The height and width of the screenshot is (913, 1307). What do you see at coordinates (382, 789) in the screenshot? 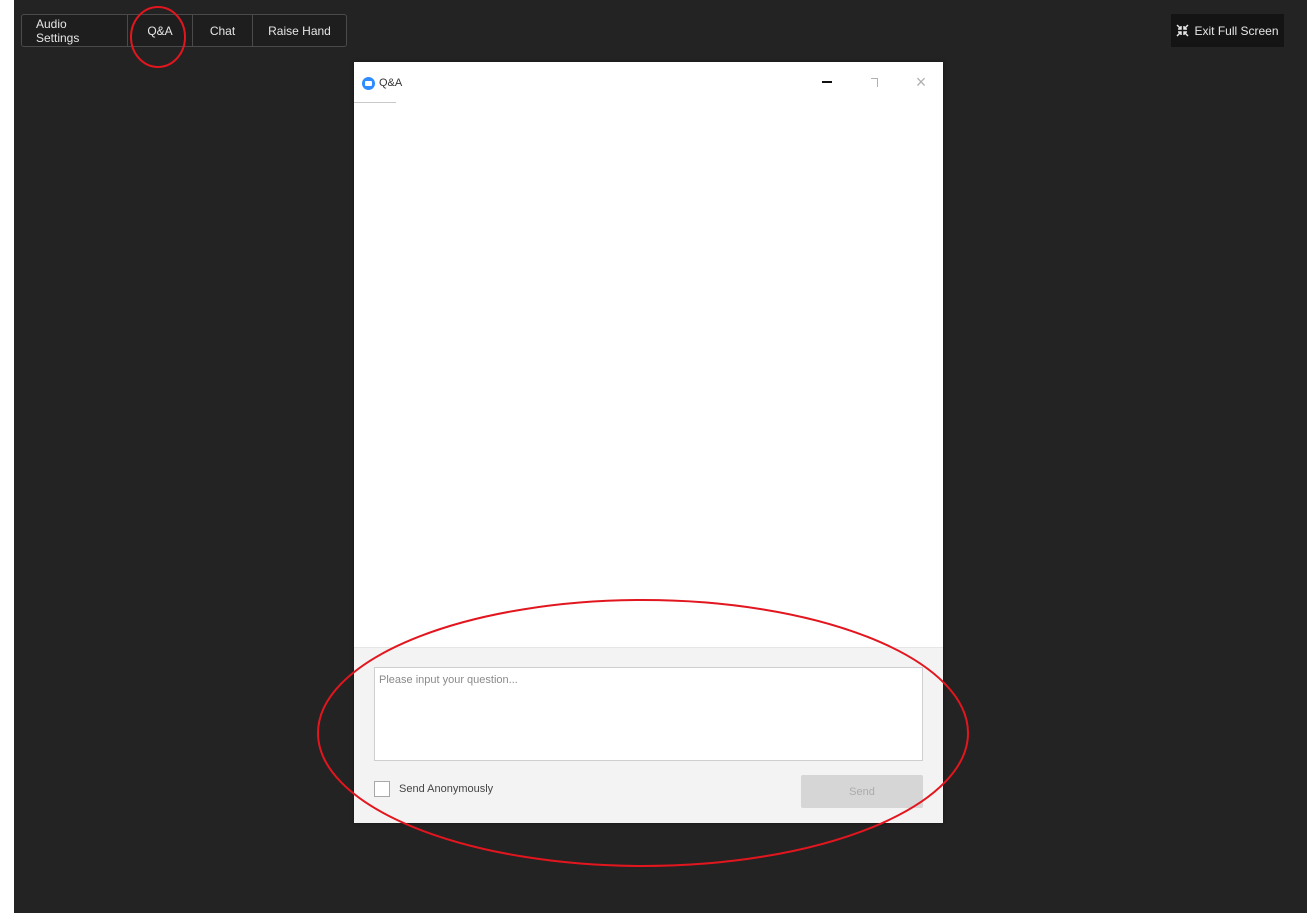
I see `send-anonymously-checkbox` at bounding box center [382, 789].